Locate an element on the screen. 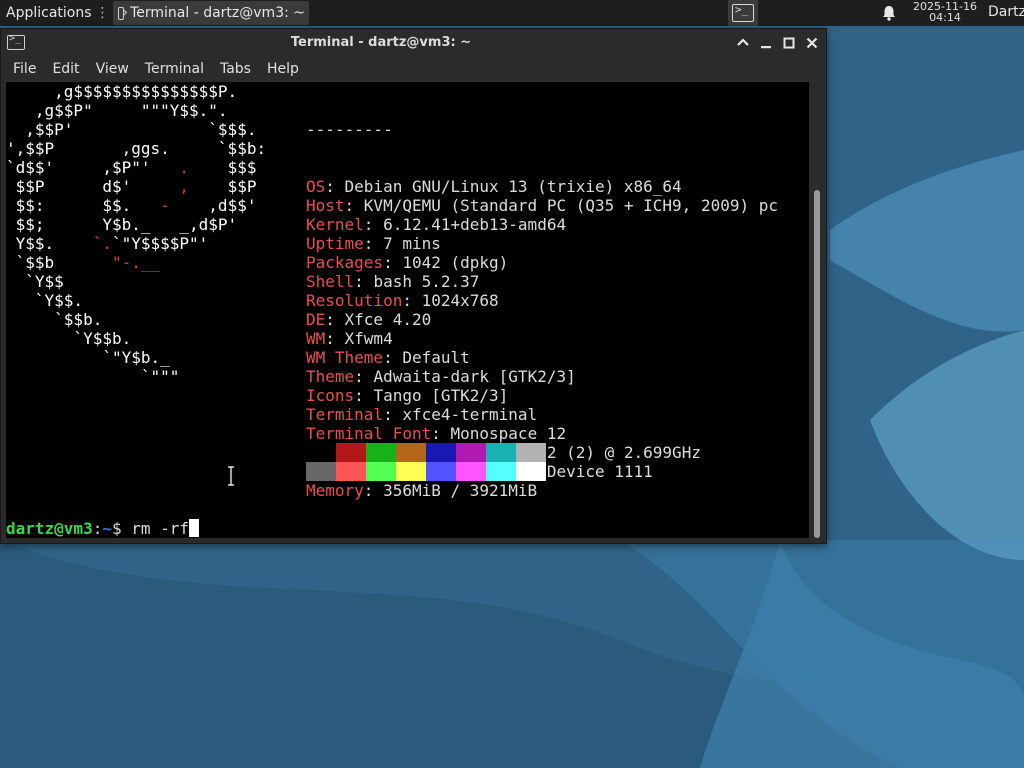 Image resolution: width=1024 pixels, height=768 pixels. info-value: Default is located at coordinates (436, 357).